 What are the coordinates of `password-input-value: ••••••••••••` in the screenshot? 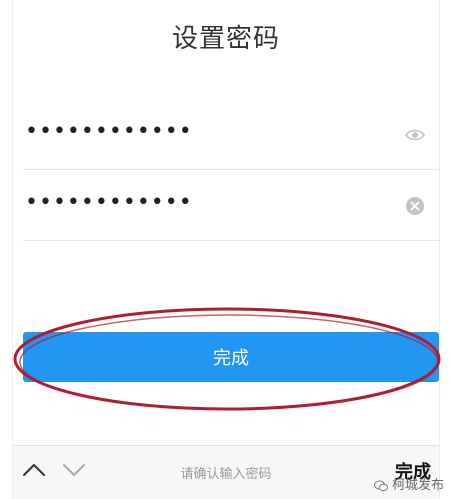 It's located at (109, 131).